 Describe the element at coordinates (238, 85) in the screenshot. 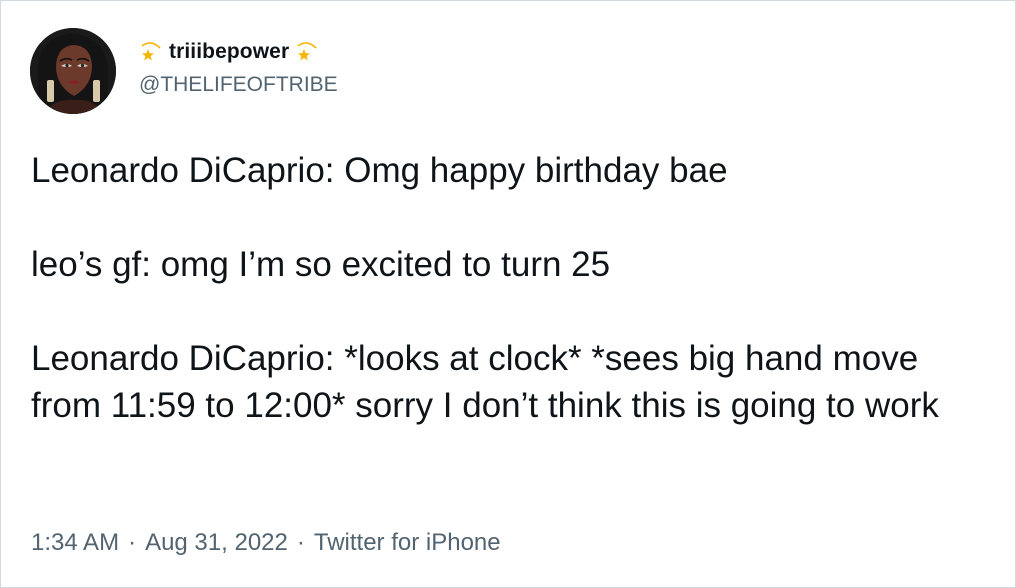

I see `user-handle: @THELIFEOFTRIBE` at that location.